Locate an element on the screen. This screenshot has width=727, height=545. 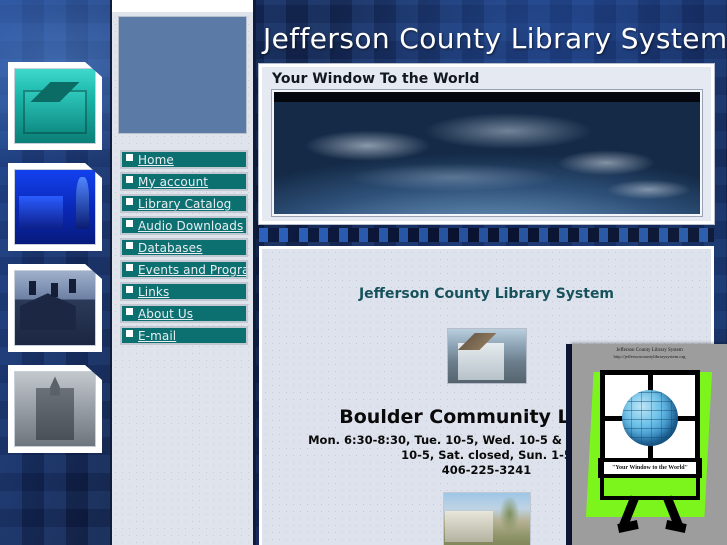
nav-item-label: Library Catalog is located at coordinates (185, 203).